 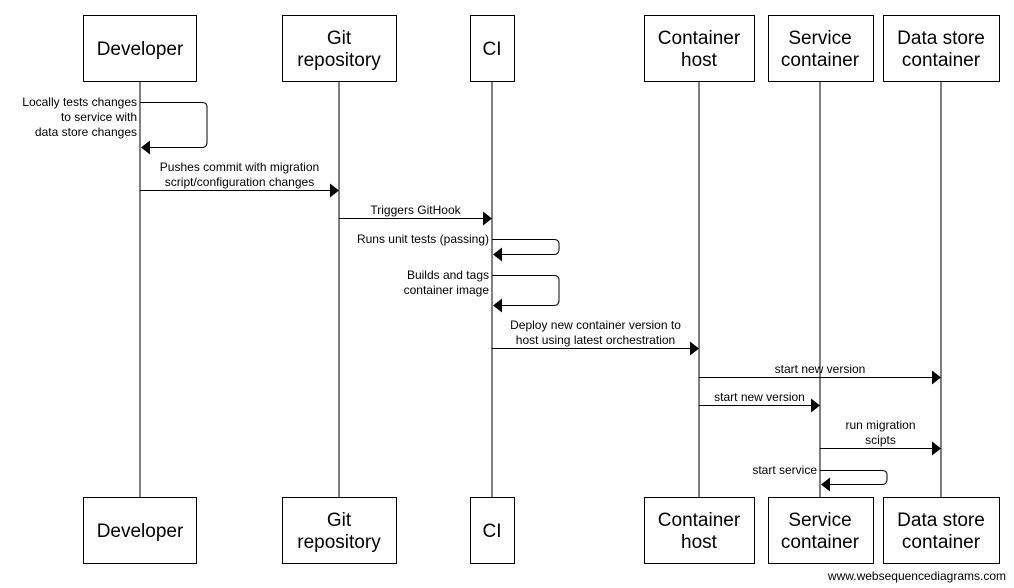 I want to click on participant-host-bottom: Containerhost, so click(x=699, y=530).